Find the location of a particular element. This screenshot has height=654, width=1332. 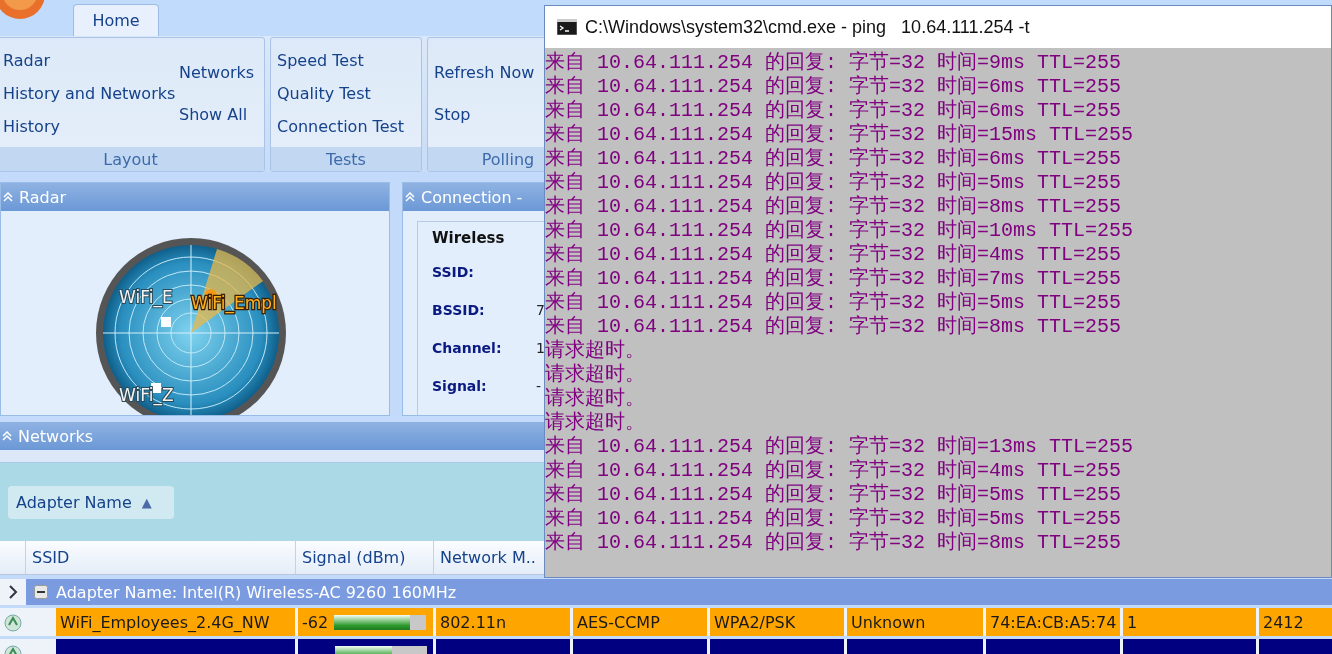

ssid-cell: WiFi_Employees_2.4G_NW is located at coordinates (175, 622).